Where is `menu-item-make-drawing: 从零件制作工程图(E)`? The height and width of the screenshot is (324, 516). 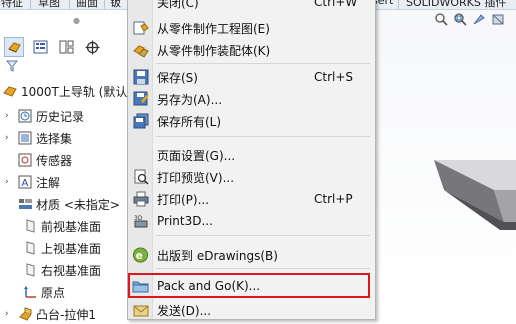
menu-item-make-drawing: 从零件制作工程图(E) is located at coordinates (251, 28).